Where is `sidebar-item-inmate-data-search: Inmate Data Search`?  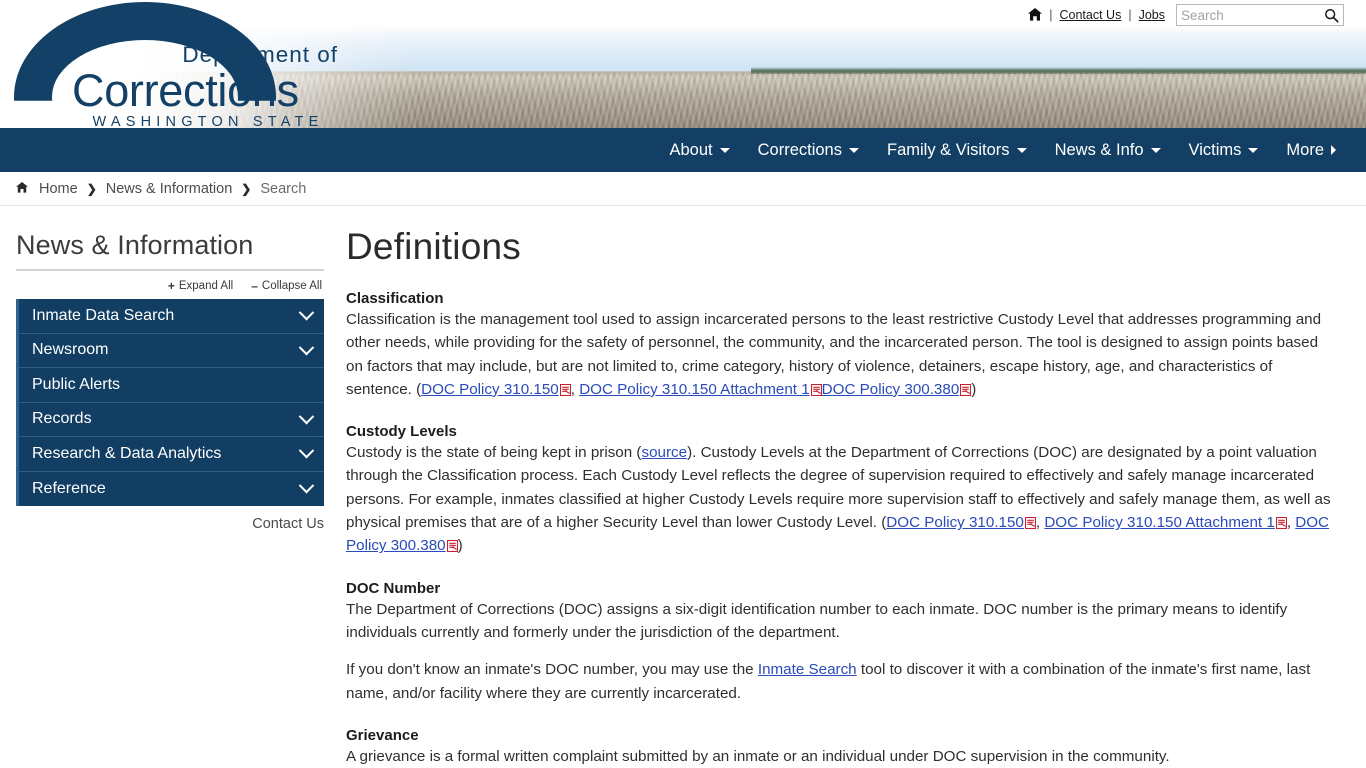
sidebar-item-inmate-data-search: Inmate Data Search is located at coordinates (171, 316).